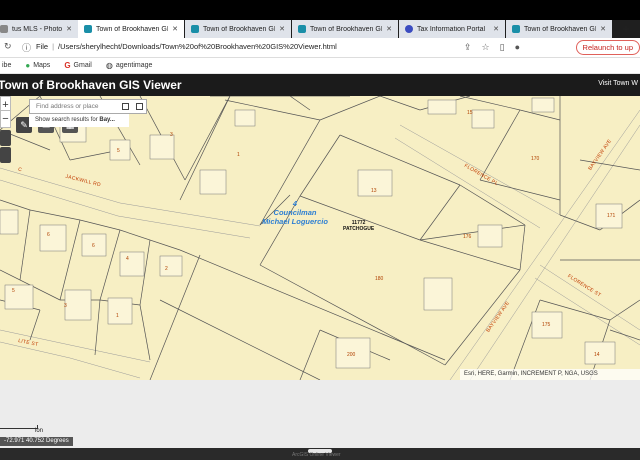 The height and width of the screenshot is (460, 640). What do you see at coordinates (238, 29) in the screenshot?
I see `tab-brookhaven-gis-2: Town of Brookhaven GIS V ✕` at bounding box center [238, 29].